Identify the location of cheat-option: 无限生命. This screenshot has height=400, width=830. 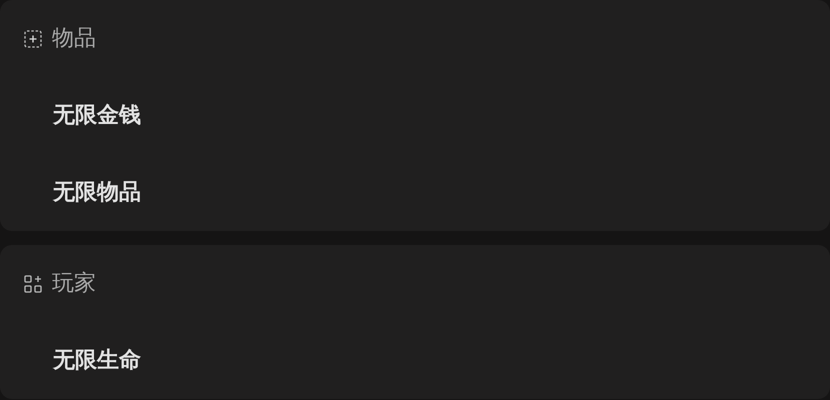
(97, 360).